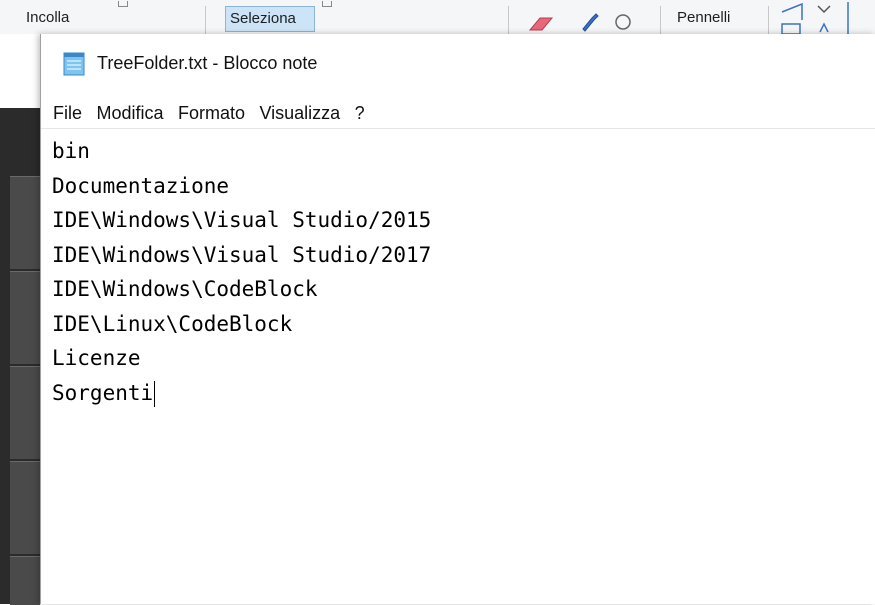  Describe the element at coordinates (624, 21) in the screenshot. I see `magnifier-icon` at that location.